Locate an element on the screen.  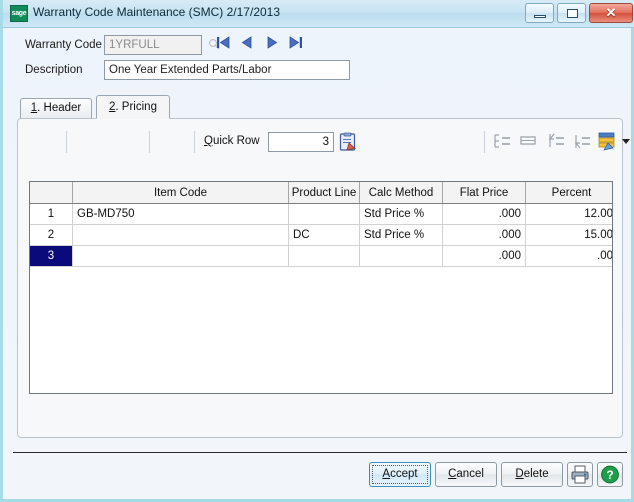
cancel-button: Cancel is located at coordinates (466, 474).